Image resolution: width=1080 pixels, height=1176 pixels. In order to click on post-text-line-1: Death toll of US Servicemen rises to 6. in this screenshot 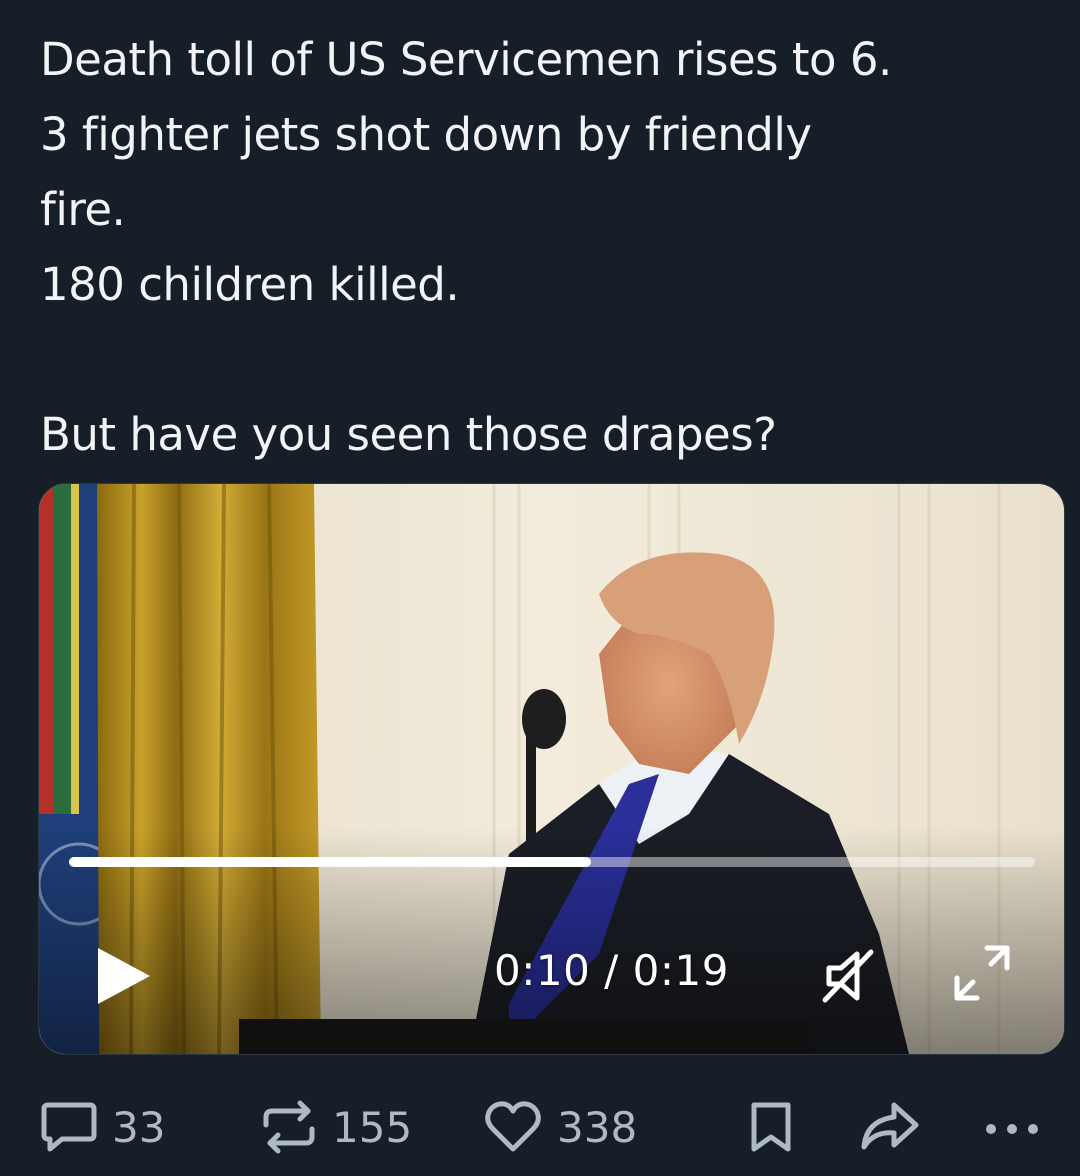, I will do `click(466, 59)`.